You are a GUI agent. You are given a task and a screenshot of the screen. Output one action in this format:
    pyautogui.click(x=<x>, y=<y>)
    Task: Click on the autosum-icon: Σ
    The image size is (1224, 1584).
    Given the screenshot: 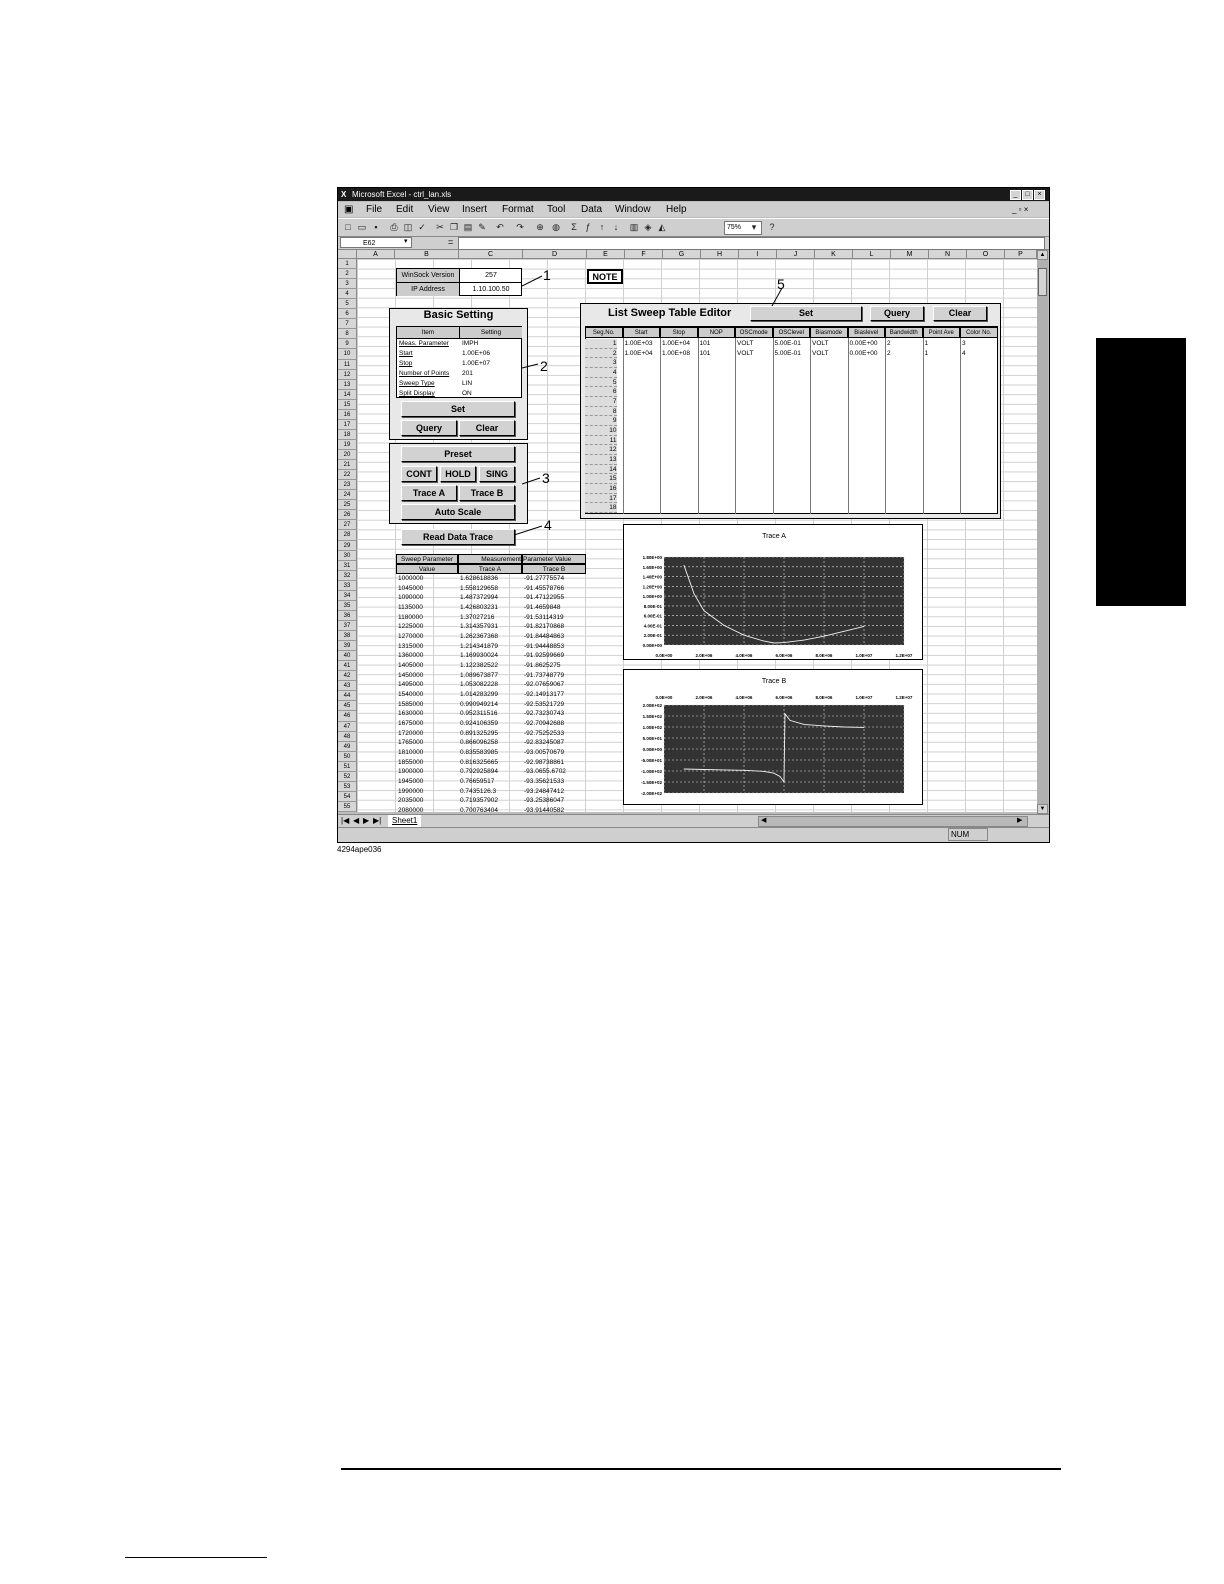 What is the action you would take?
    pyautogui.click(x=574, y=227)
    